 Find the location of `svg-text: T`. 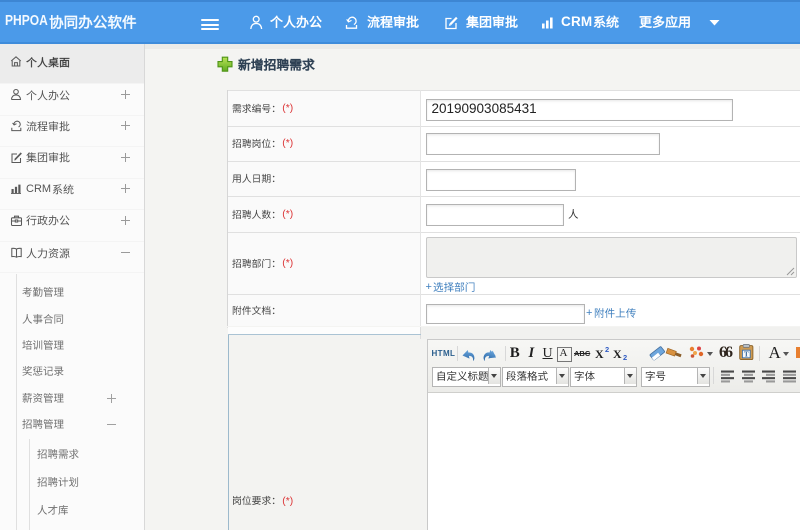

svg-text: T is located at coordinates (746, 354).